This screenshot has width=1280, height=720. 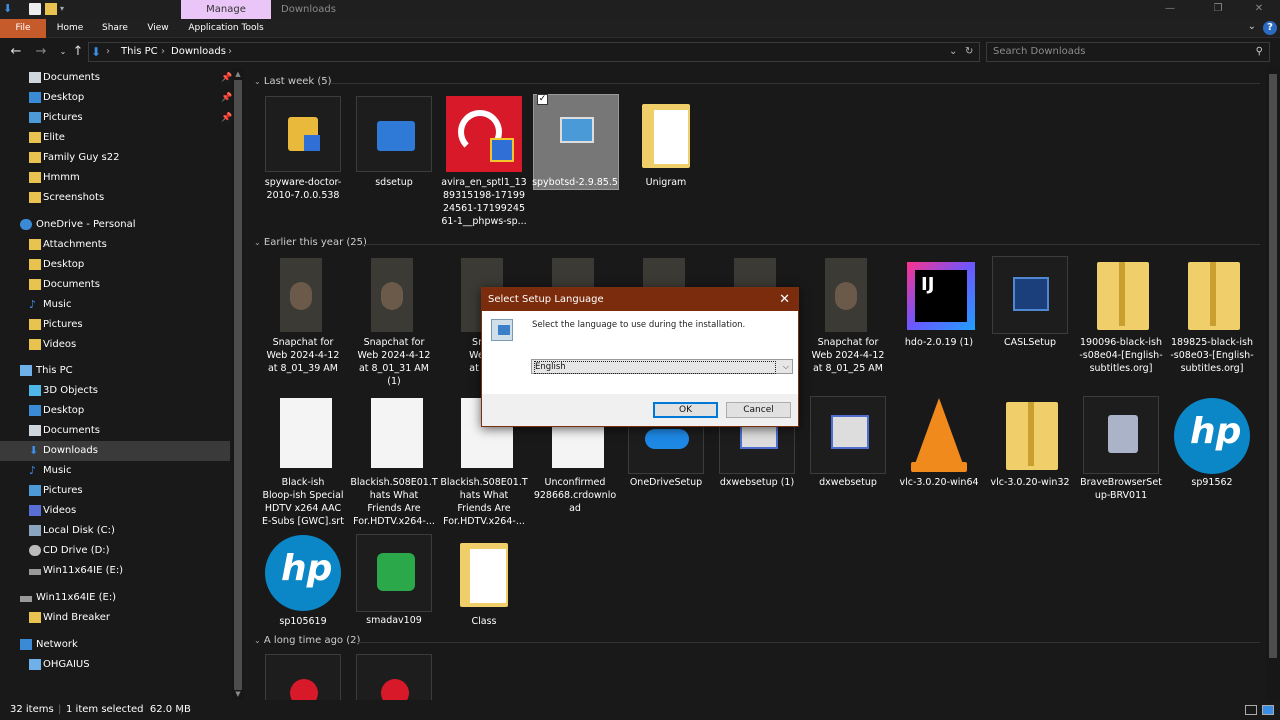 I want to click on sidebar-item-hmmm: Hmmm, so click(x=115, y=178).